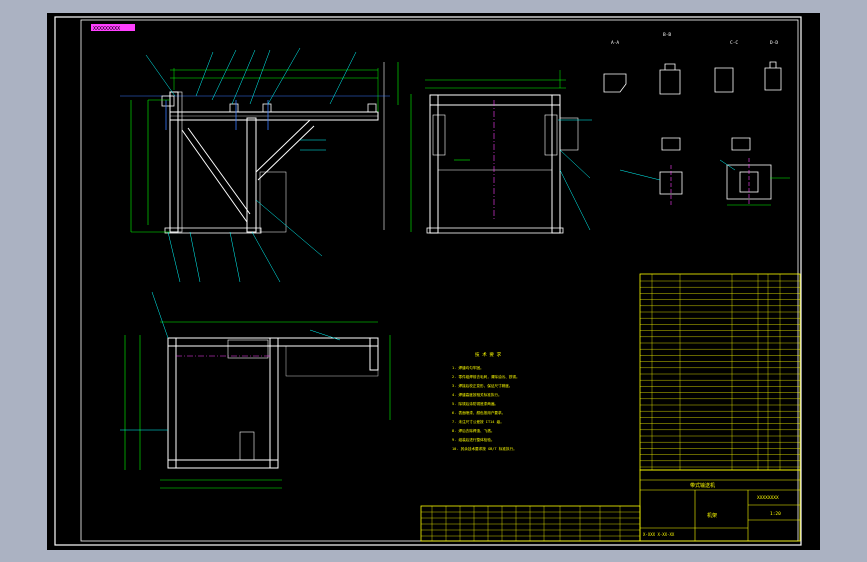 The width and height of the screenshot is (867, 562). I want to click on note-line: 3. 焊接后校正变形，保证尺寸精度。, so click(482, 385).